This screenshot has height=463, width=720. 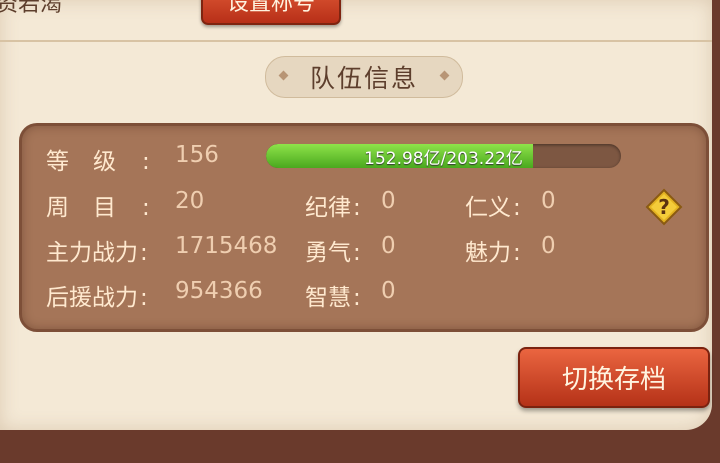 I want to click on exp-progress-text: 152.98亿/203.22亿, so click(x=443, y=158).